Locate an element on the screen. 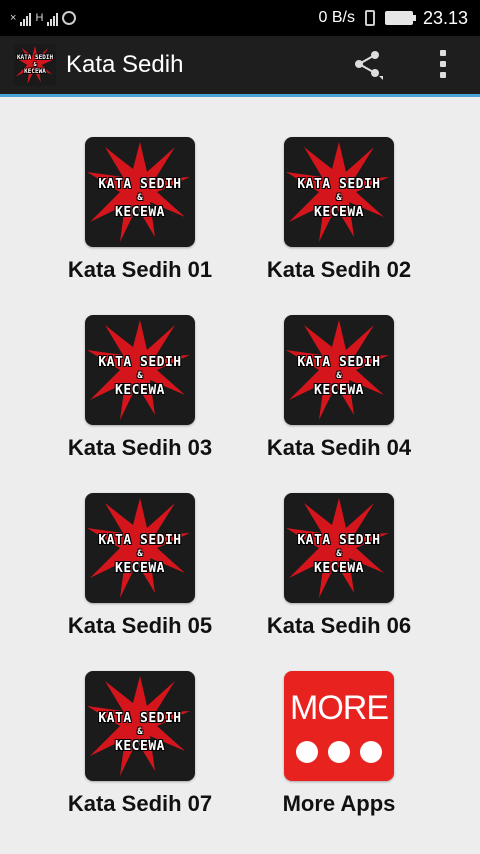 The image size is (480, 854). app-logo-text-3: KECEWA is located at coordinates (35, 71).